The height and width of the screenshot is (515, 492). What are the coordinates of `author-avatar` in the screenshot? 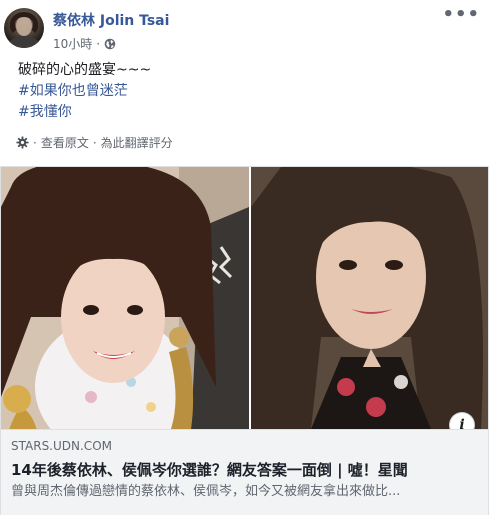 It's located at (24, 28).